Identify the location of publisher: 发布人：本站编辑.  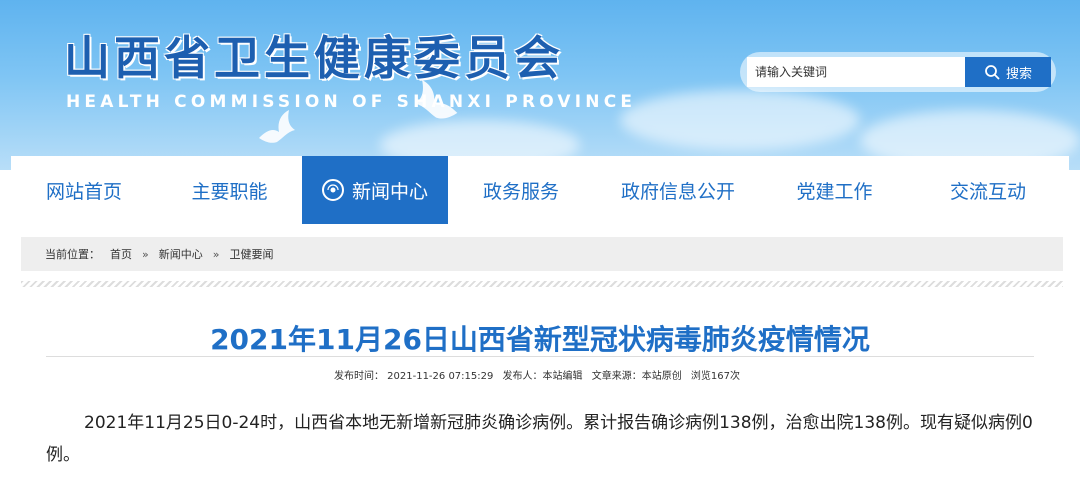
(542, 376).